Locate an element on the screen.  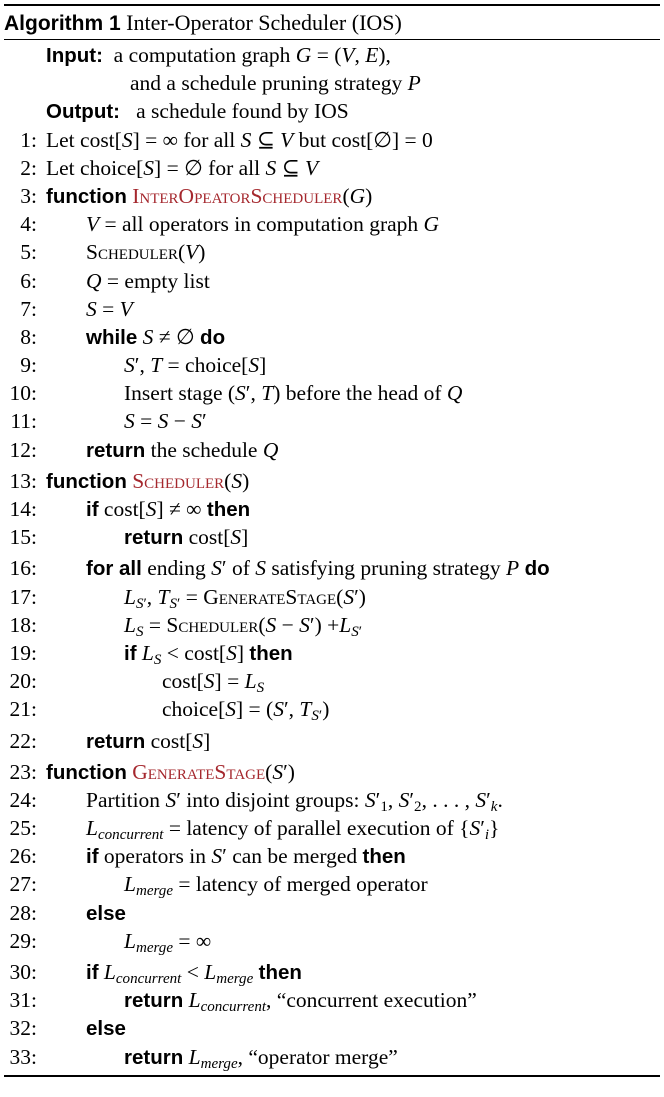
line-3: 3: function InterOpeatorScheduler(G) is located at coordinates (332, 196).